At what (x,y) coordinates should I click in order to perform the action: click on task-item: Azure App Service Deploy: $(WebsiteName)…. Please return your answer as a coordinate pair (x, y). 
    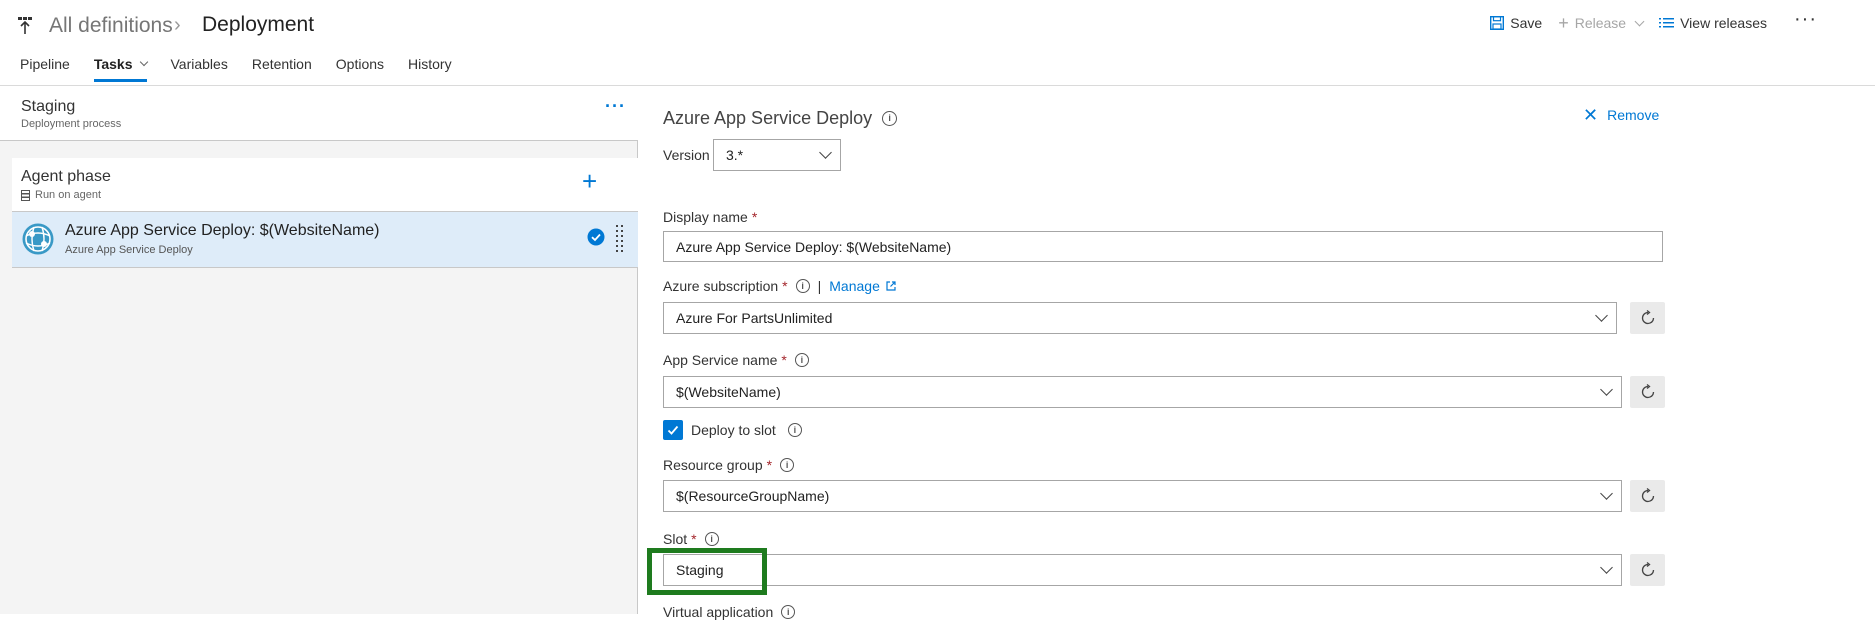
    Looking at the image, I should click on (325, 239).